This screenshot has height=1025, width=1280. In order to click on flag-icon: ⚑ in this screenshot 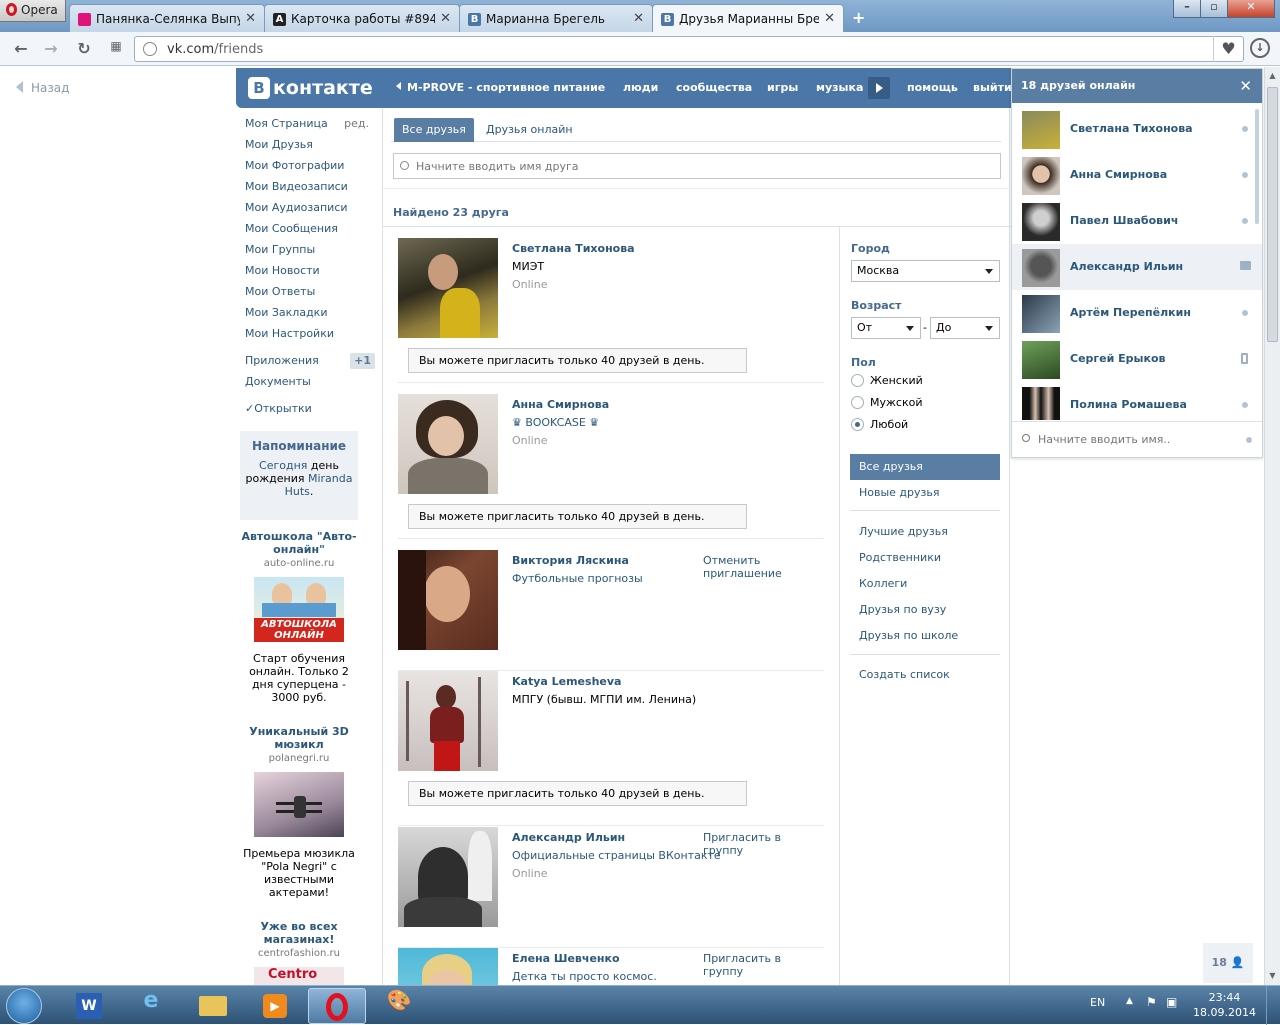, I will do `click(1151, 1002)`.